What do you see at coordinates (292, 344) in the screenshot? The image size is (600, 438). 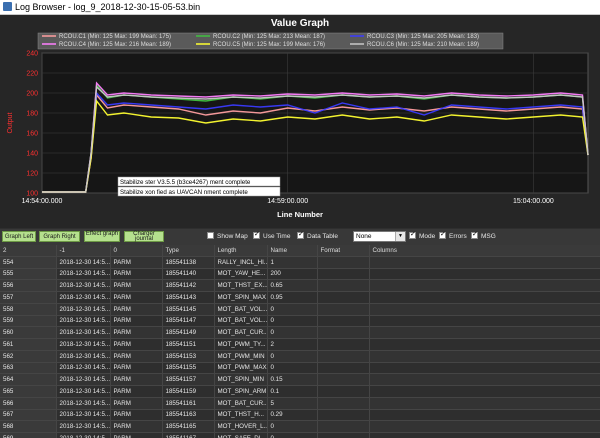 I see `table-cell: 2` at bounding box center [292, 344].